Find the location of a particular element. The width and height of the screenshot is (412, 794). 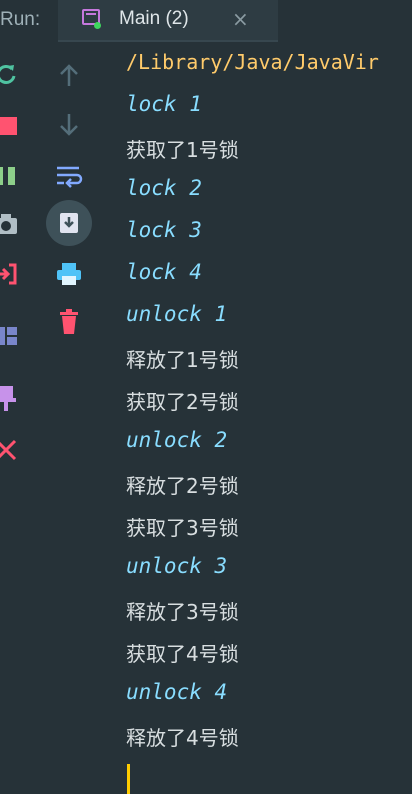

close-tab-icon: × is located at coordinates (240, 19).